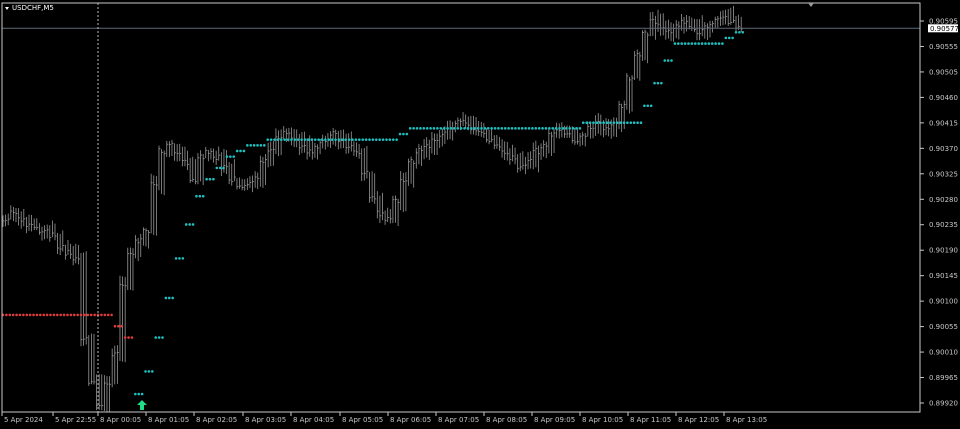 The height and width of the screenshot is (429, 960). I want to click on time-tick-label: 8 Apr 02:05, so click(216, 420).